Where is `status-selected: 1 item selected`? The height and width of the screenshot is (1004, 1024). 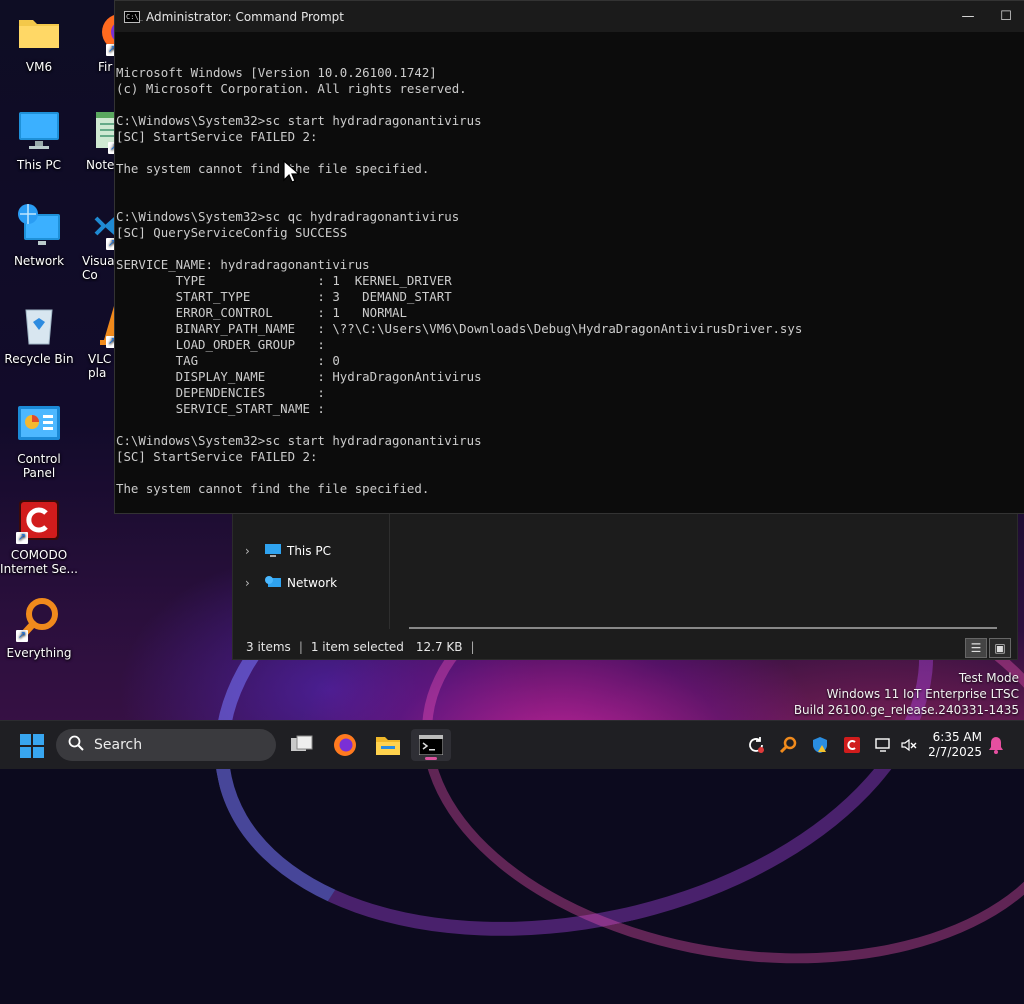
status-selected: 1 item selected is located at coordinates (357, 647).